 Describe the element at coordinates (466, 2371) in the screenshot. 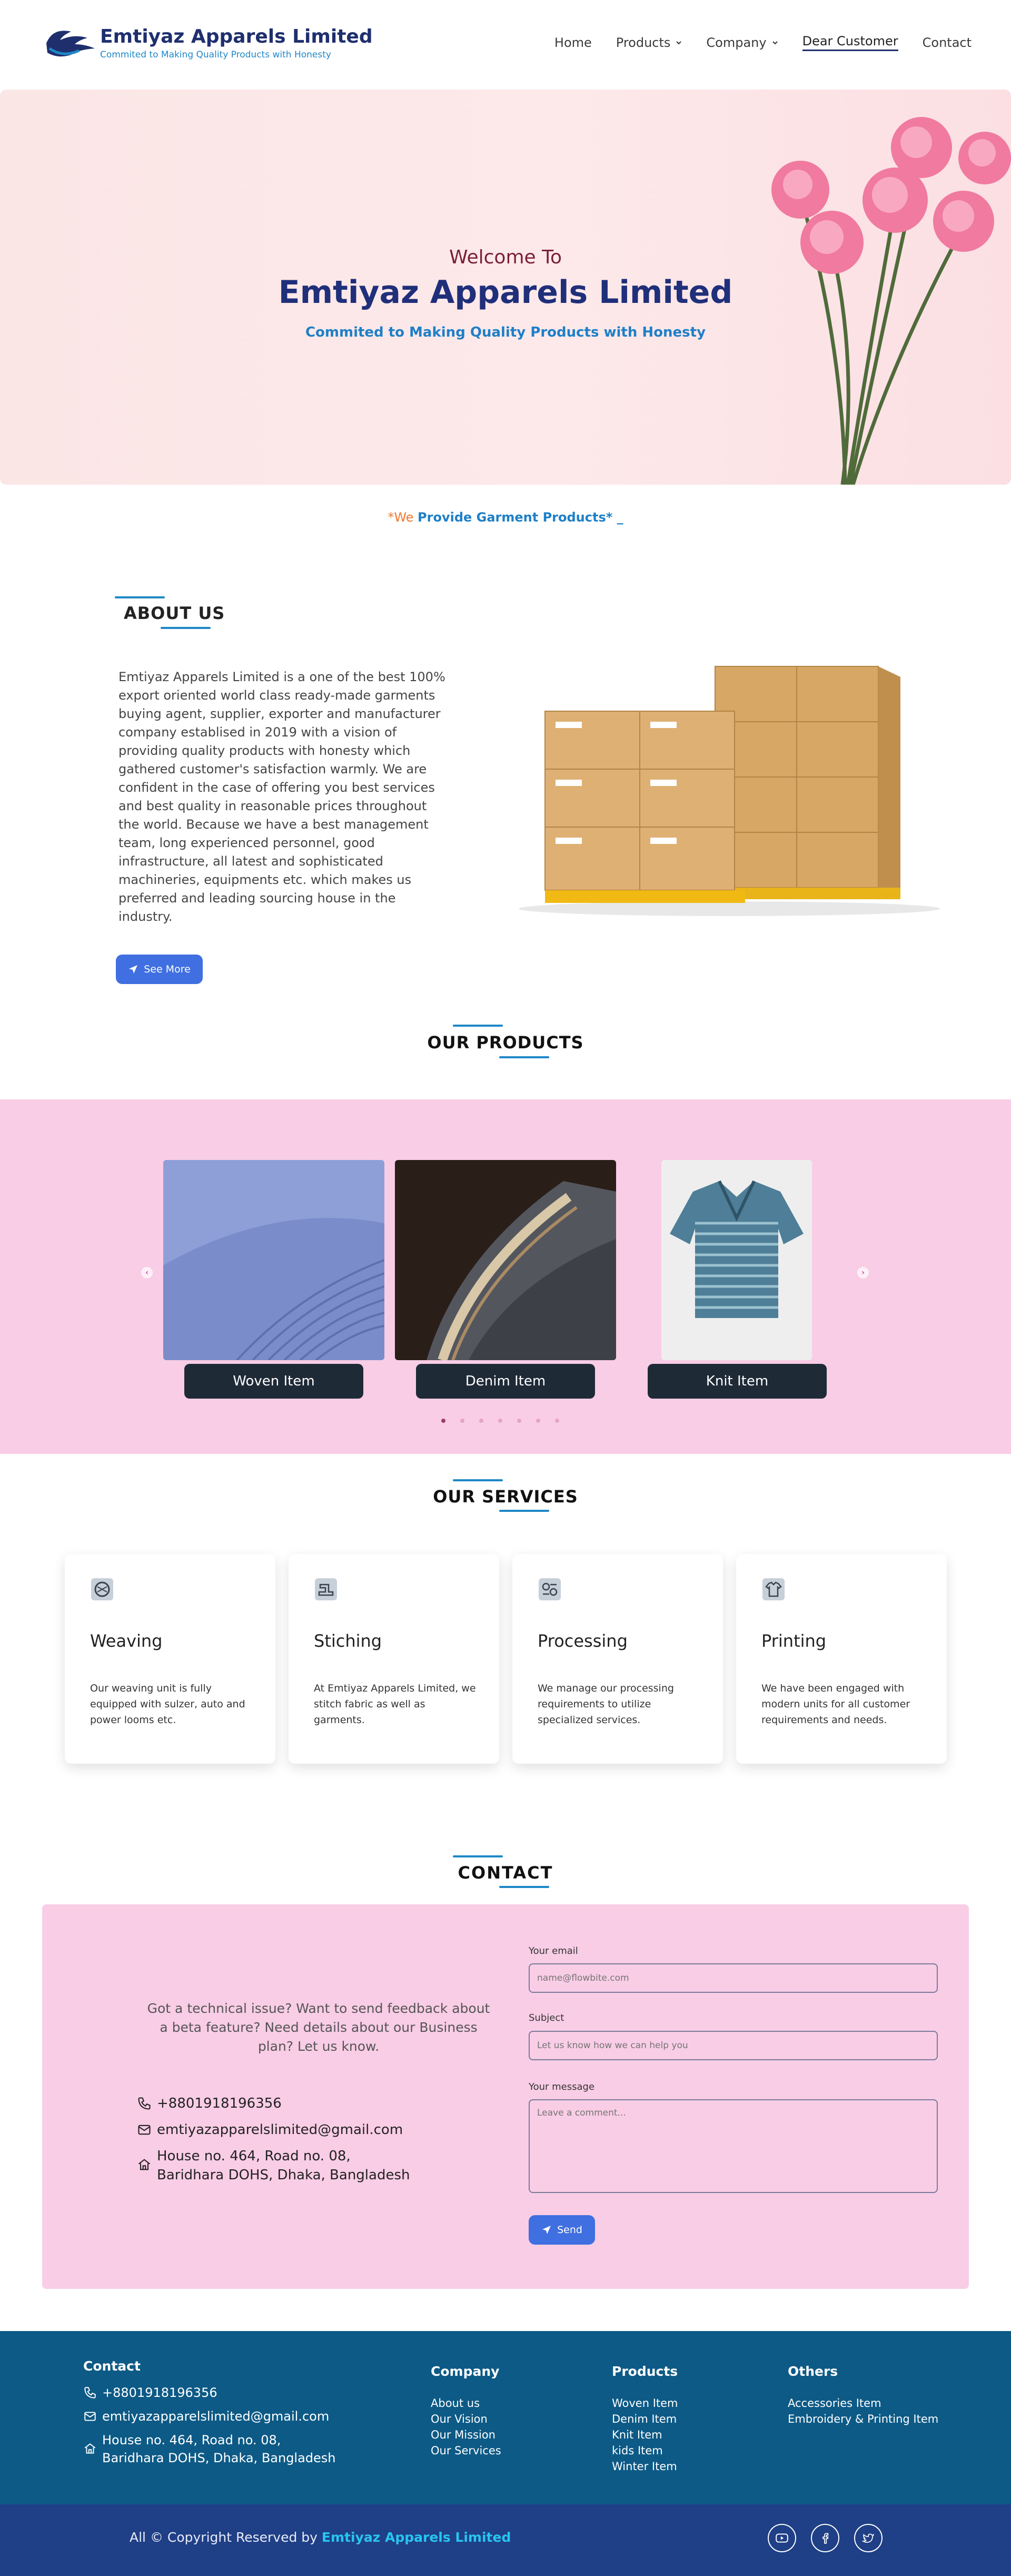

I see `footer-company-title: Company` at that location.